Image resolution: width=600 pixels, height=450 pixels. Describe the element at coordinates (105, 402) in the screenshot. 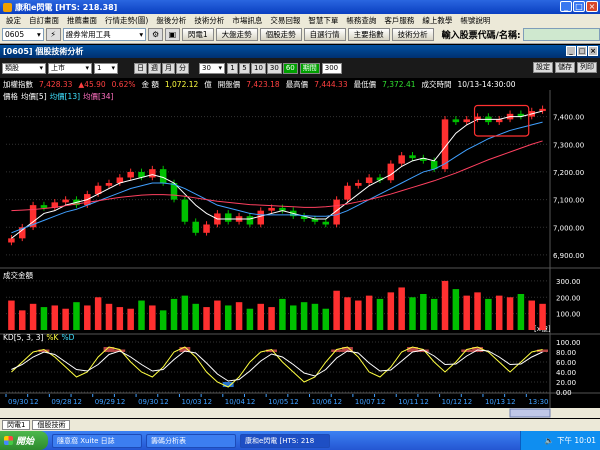

I see `x-tick-label: 09/29` at that location.